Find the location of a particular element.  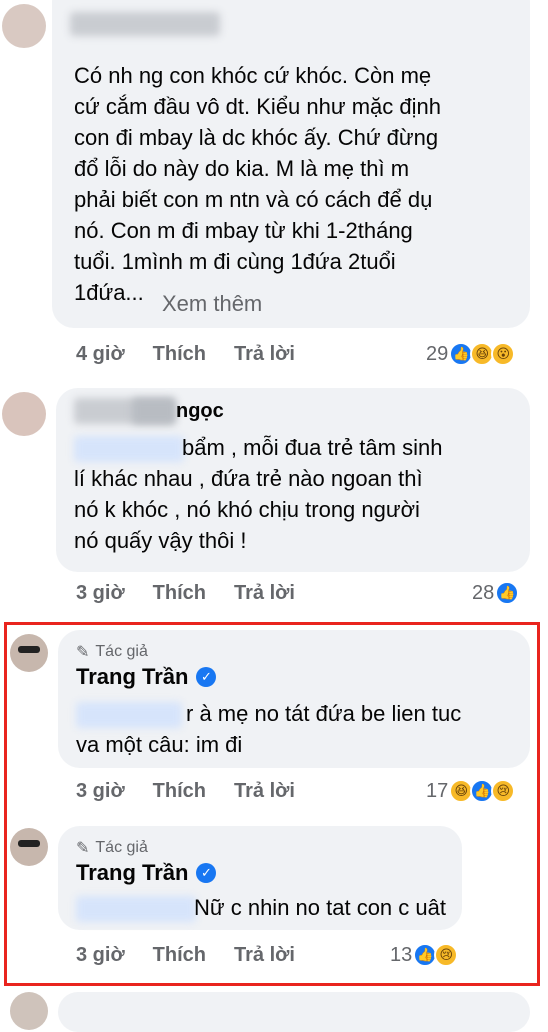

see-more-link: Xem thêm is located at coordinates (212, 304).